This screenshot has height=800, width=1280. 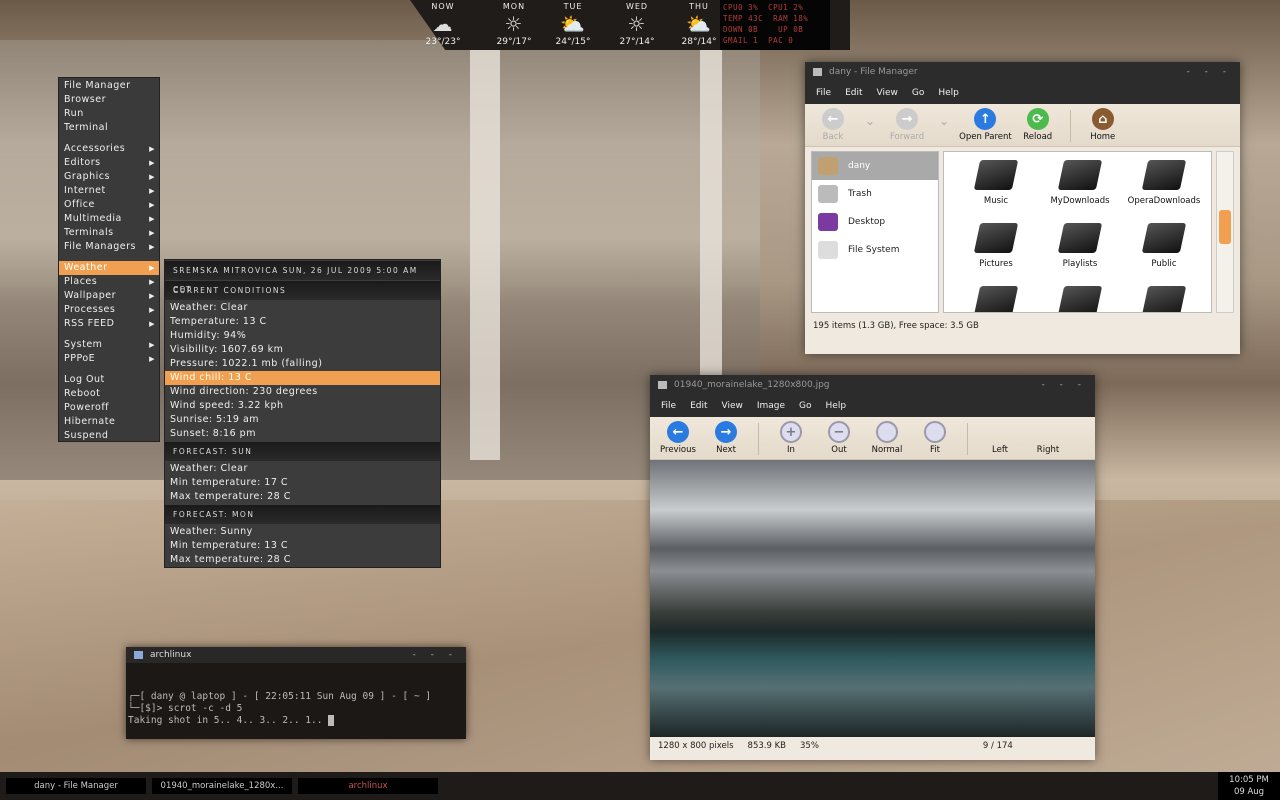 I want to click on toolbar-separator, so click(x=967, y=439).